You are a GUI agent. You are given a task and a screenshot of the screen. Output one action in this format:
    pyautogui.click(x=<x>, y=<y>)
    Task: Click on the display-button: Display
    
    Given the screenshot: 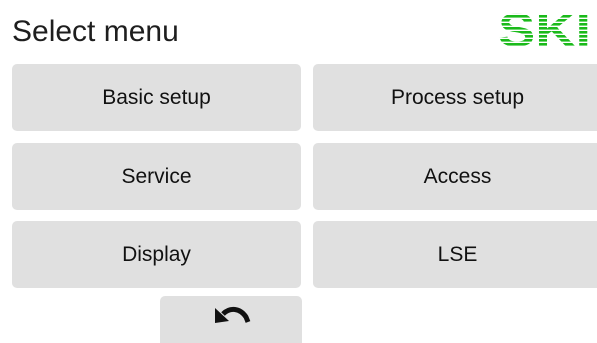 What is the action you would take?
    pyautogui.click(x=156, y=254)
    